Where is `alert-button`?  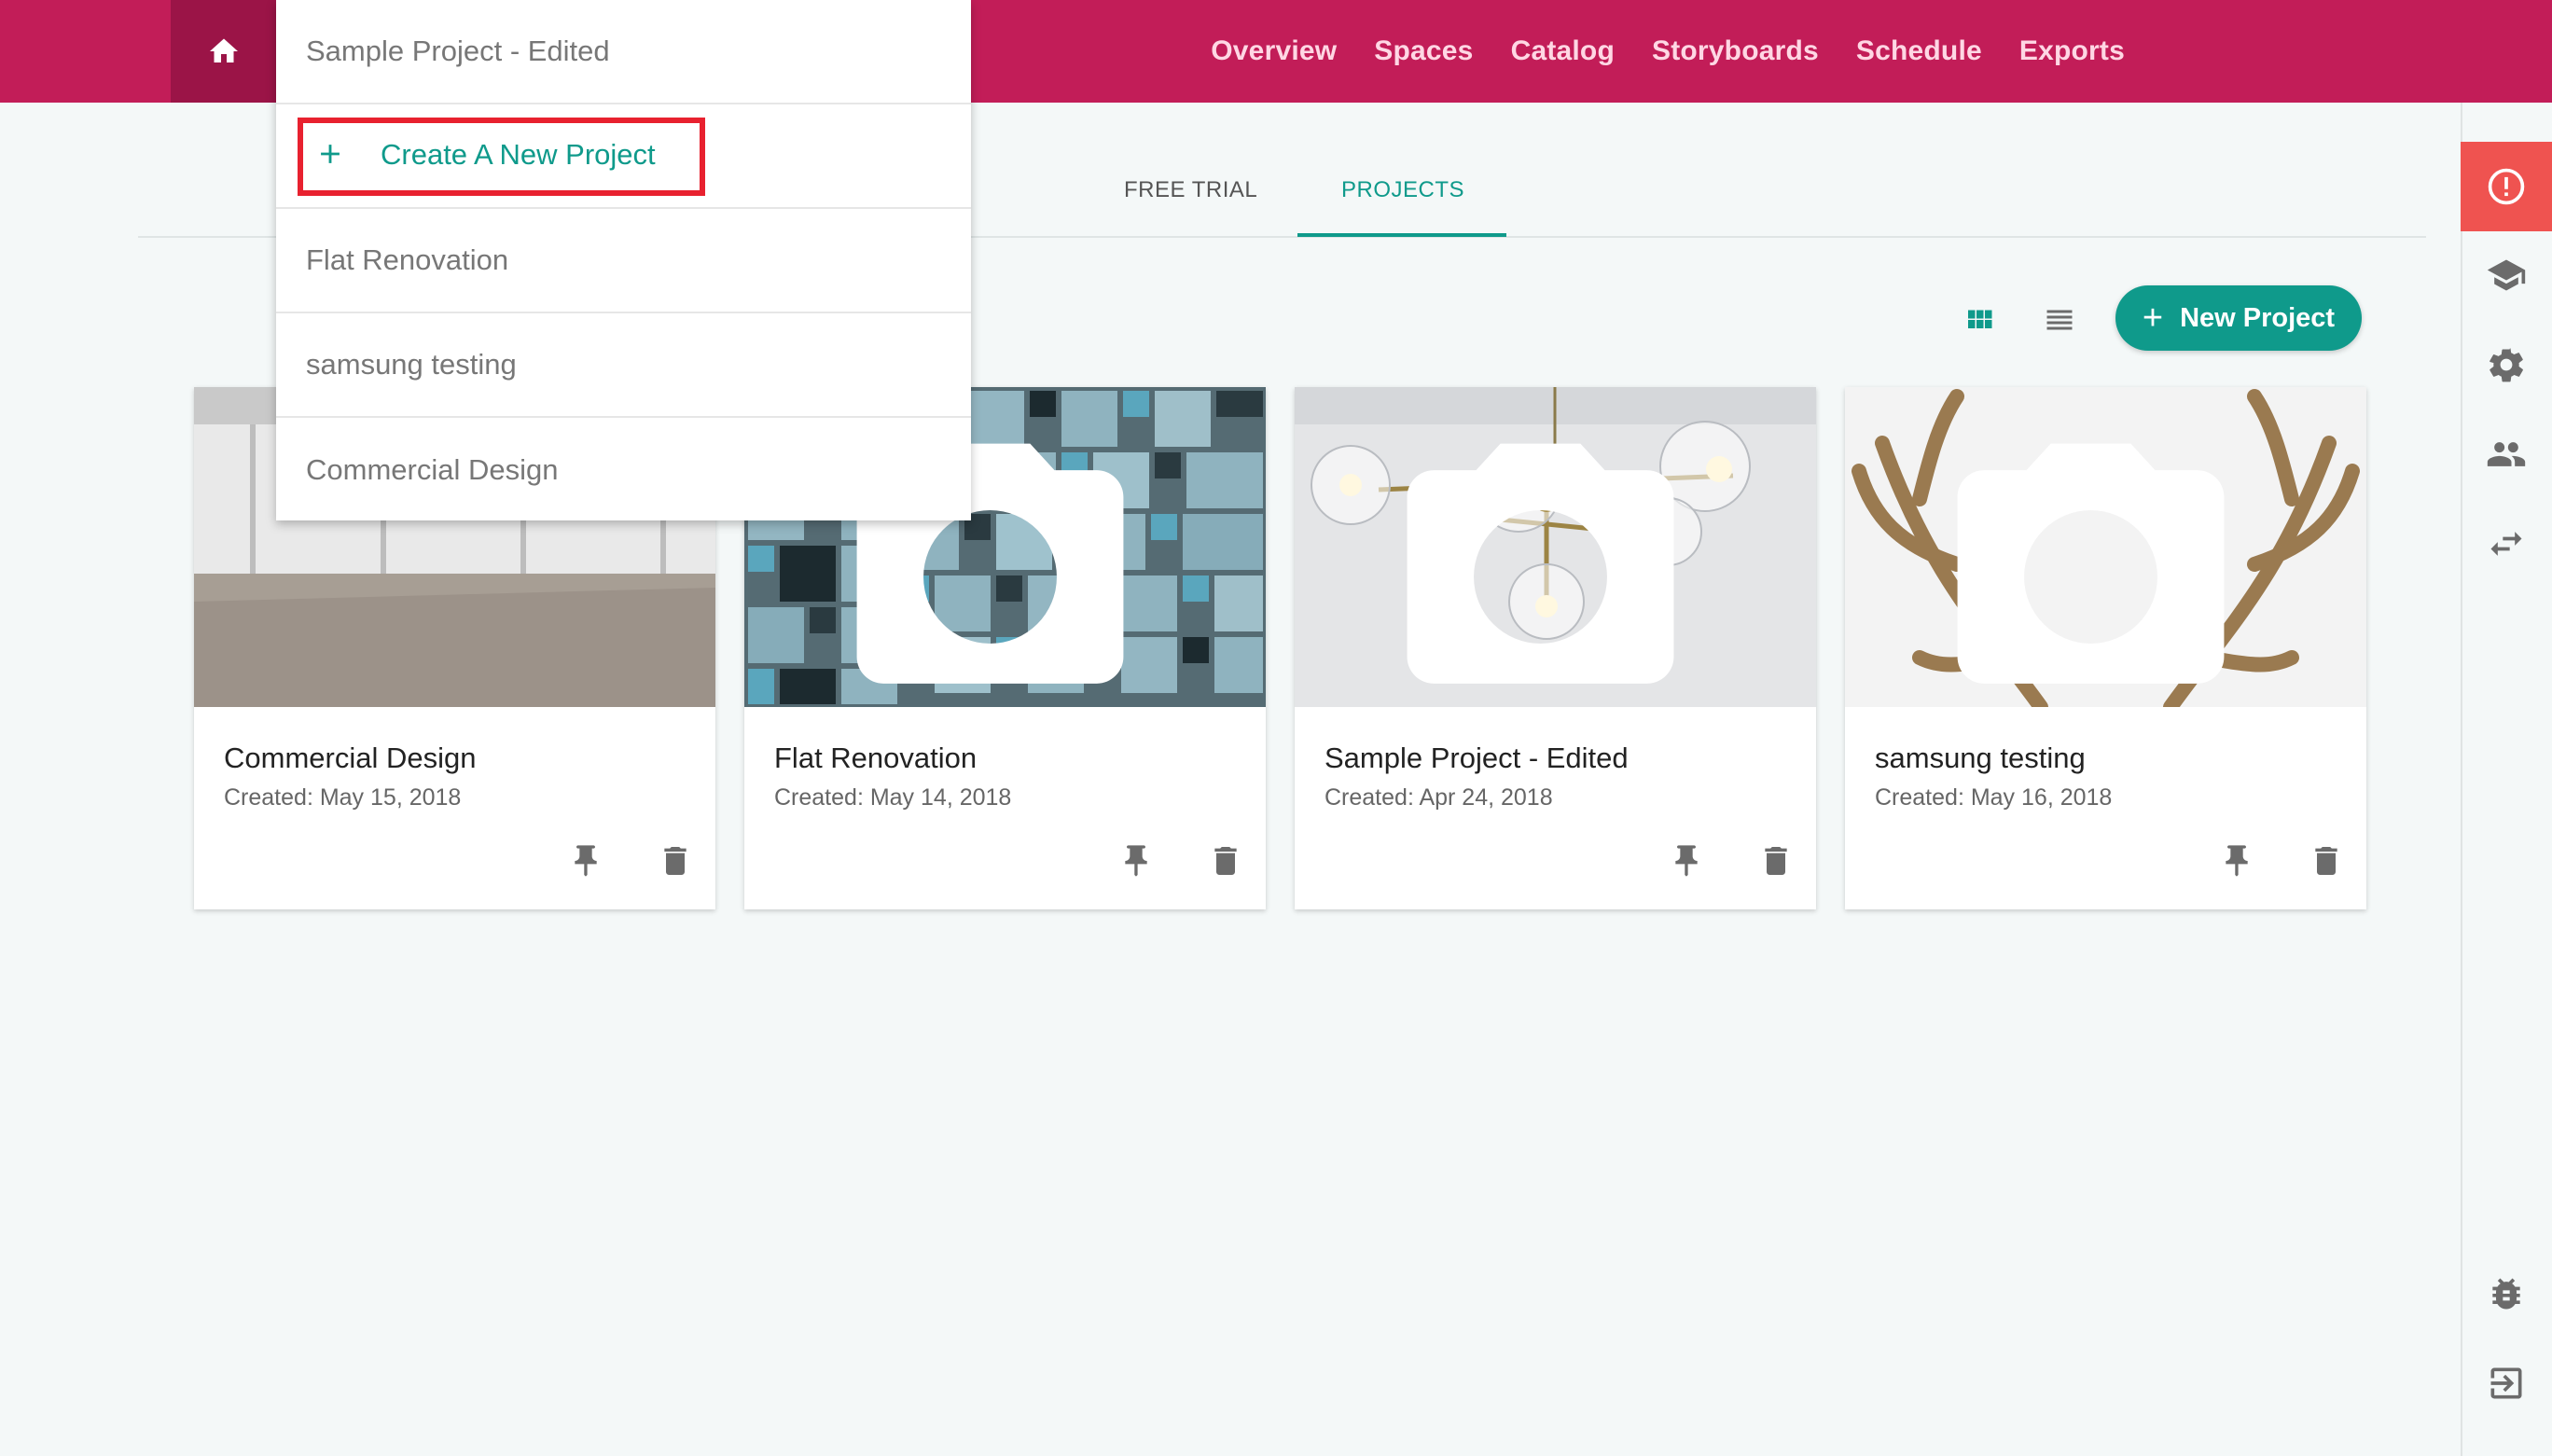 alert-button is located at coordinates (2506, 186).